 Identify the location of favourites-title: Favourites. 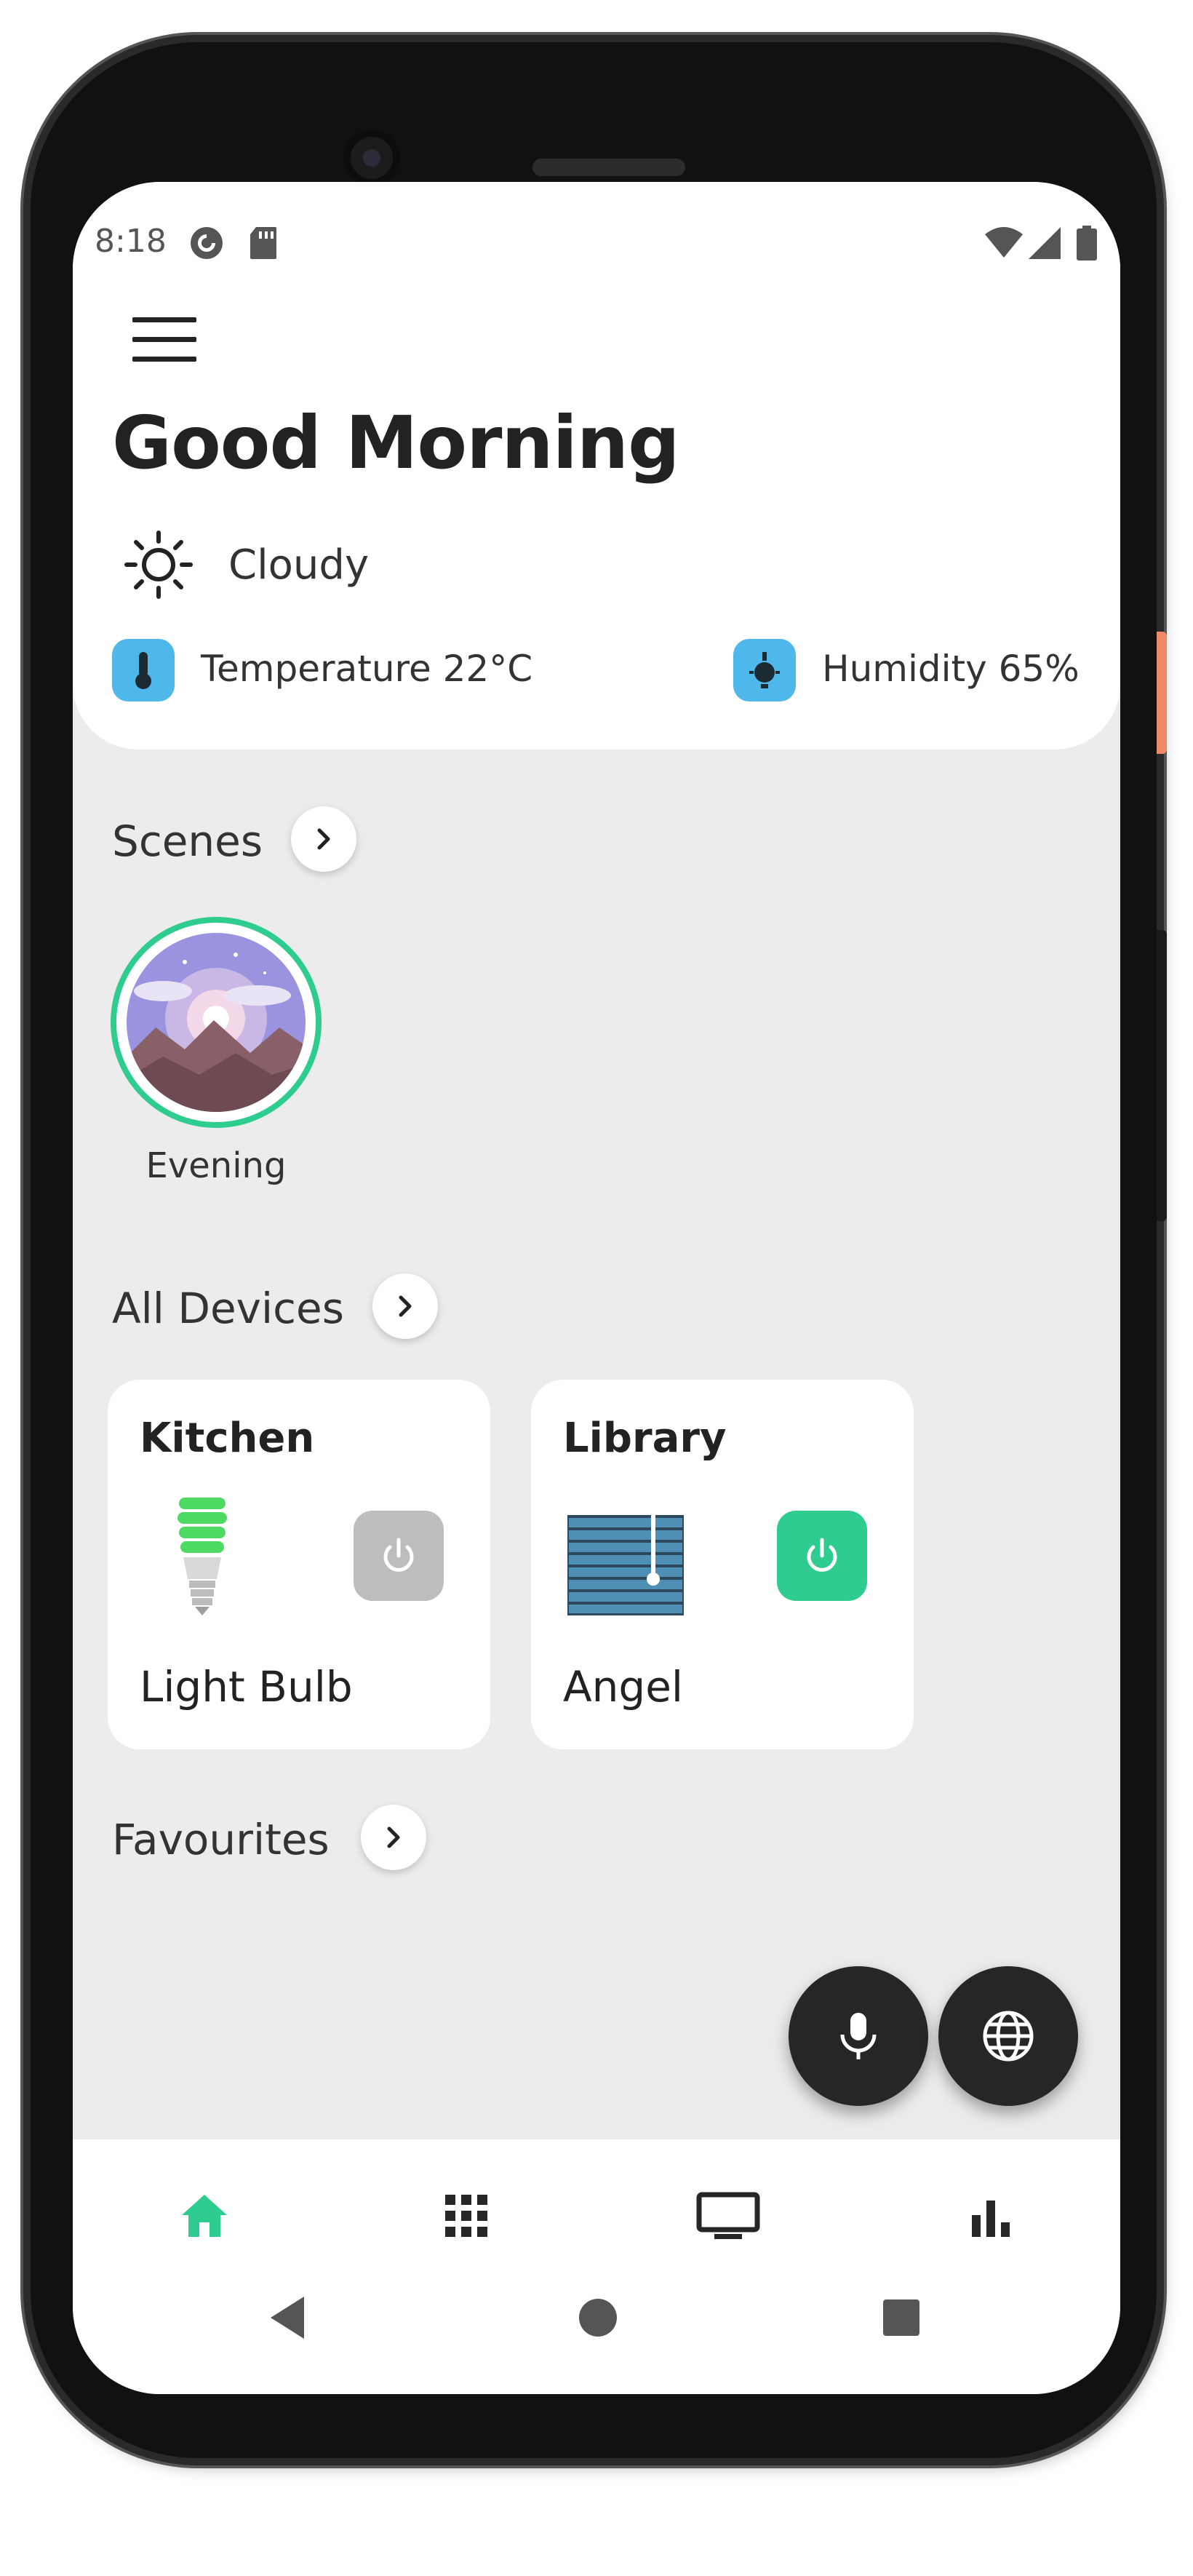
(221, 1839).